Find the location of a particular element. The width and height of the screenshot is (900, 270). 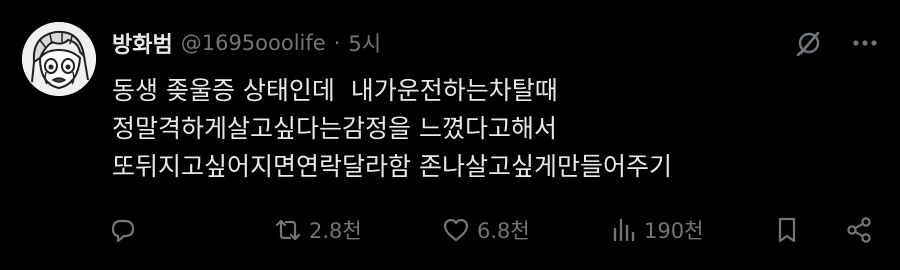

reply-button is located at coordinates (126, 230).